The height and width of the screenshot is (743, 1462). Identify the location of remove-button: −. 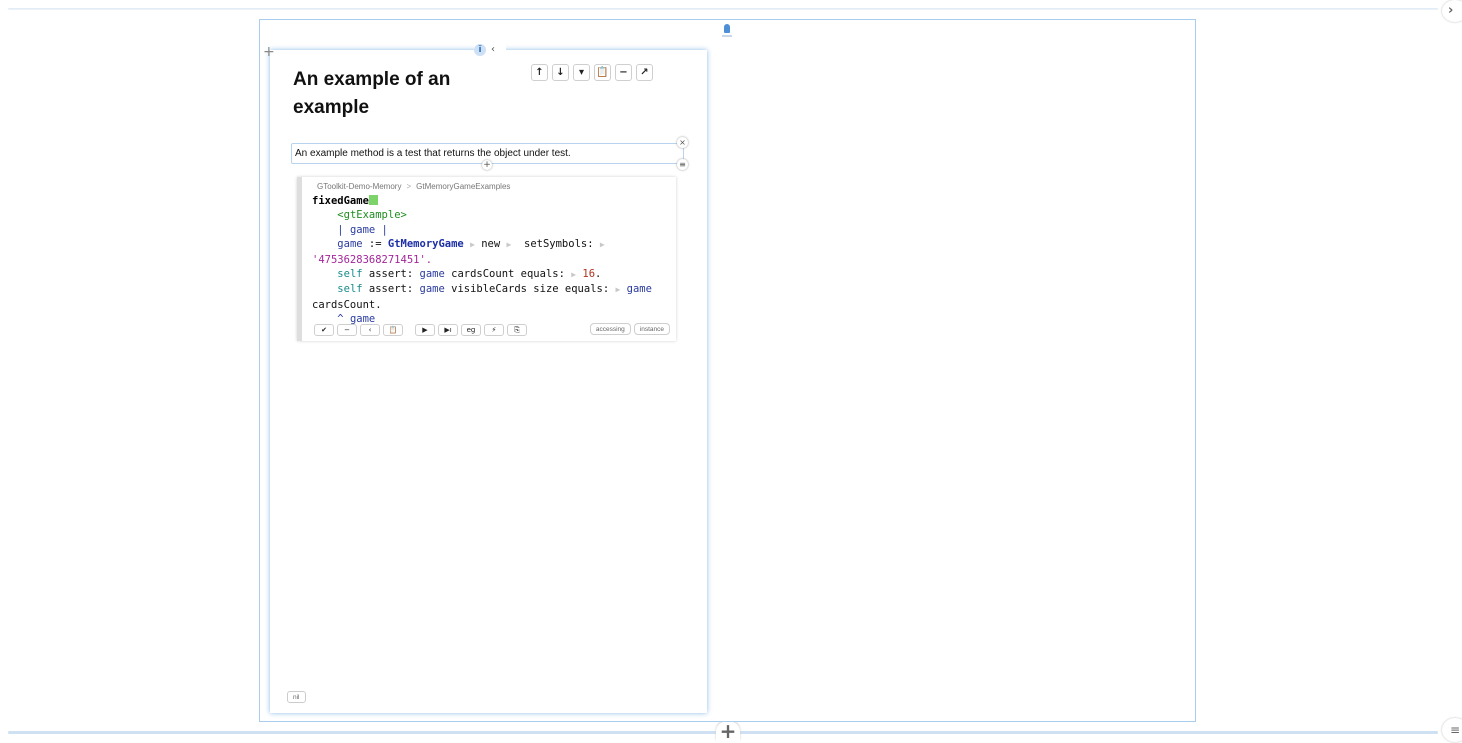
(623, 72).